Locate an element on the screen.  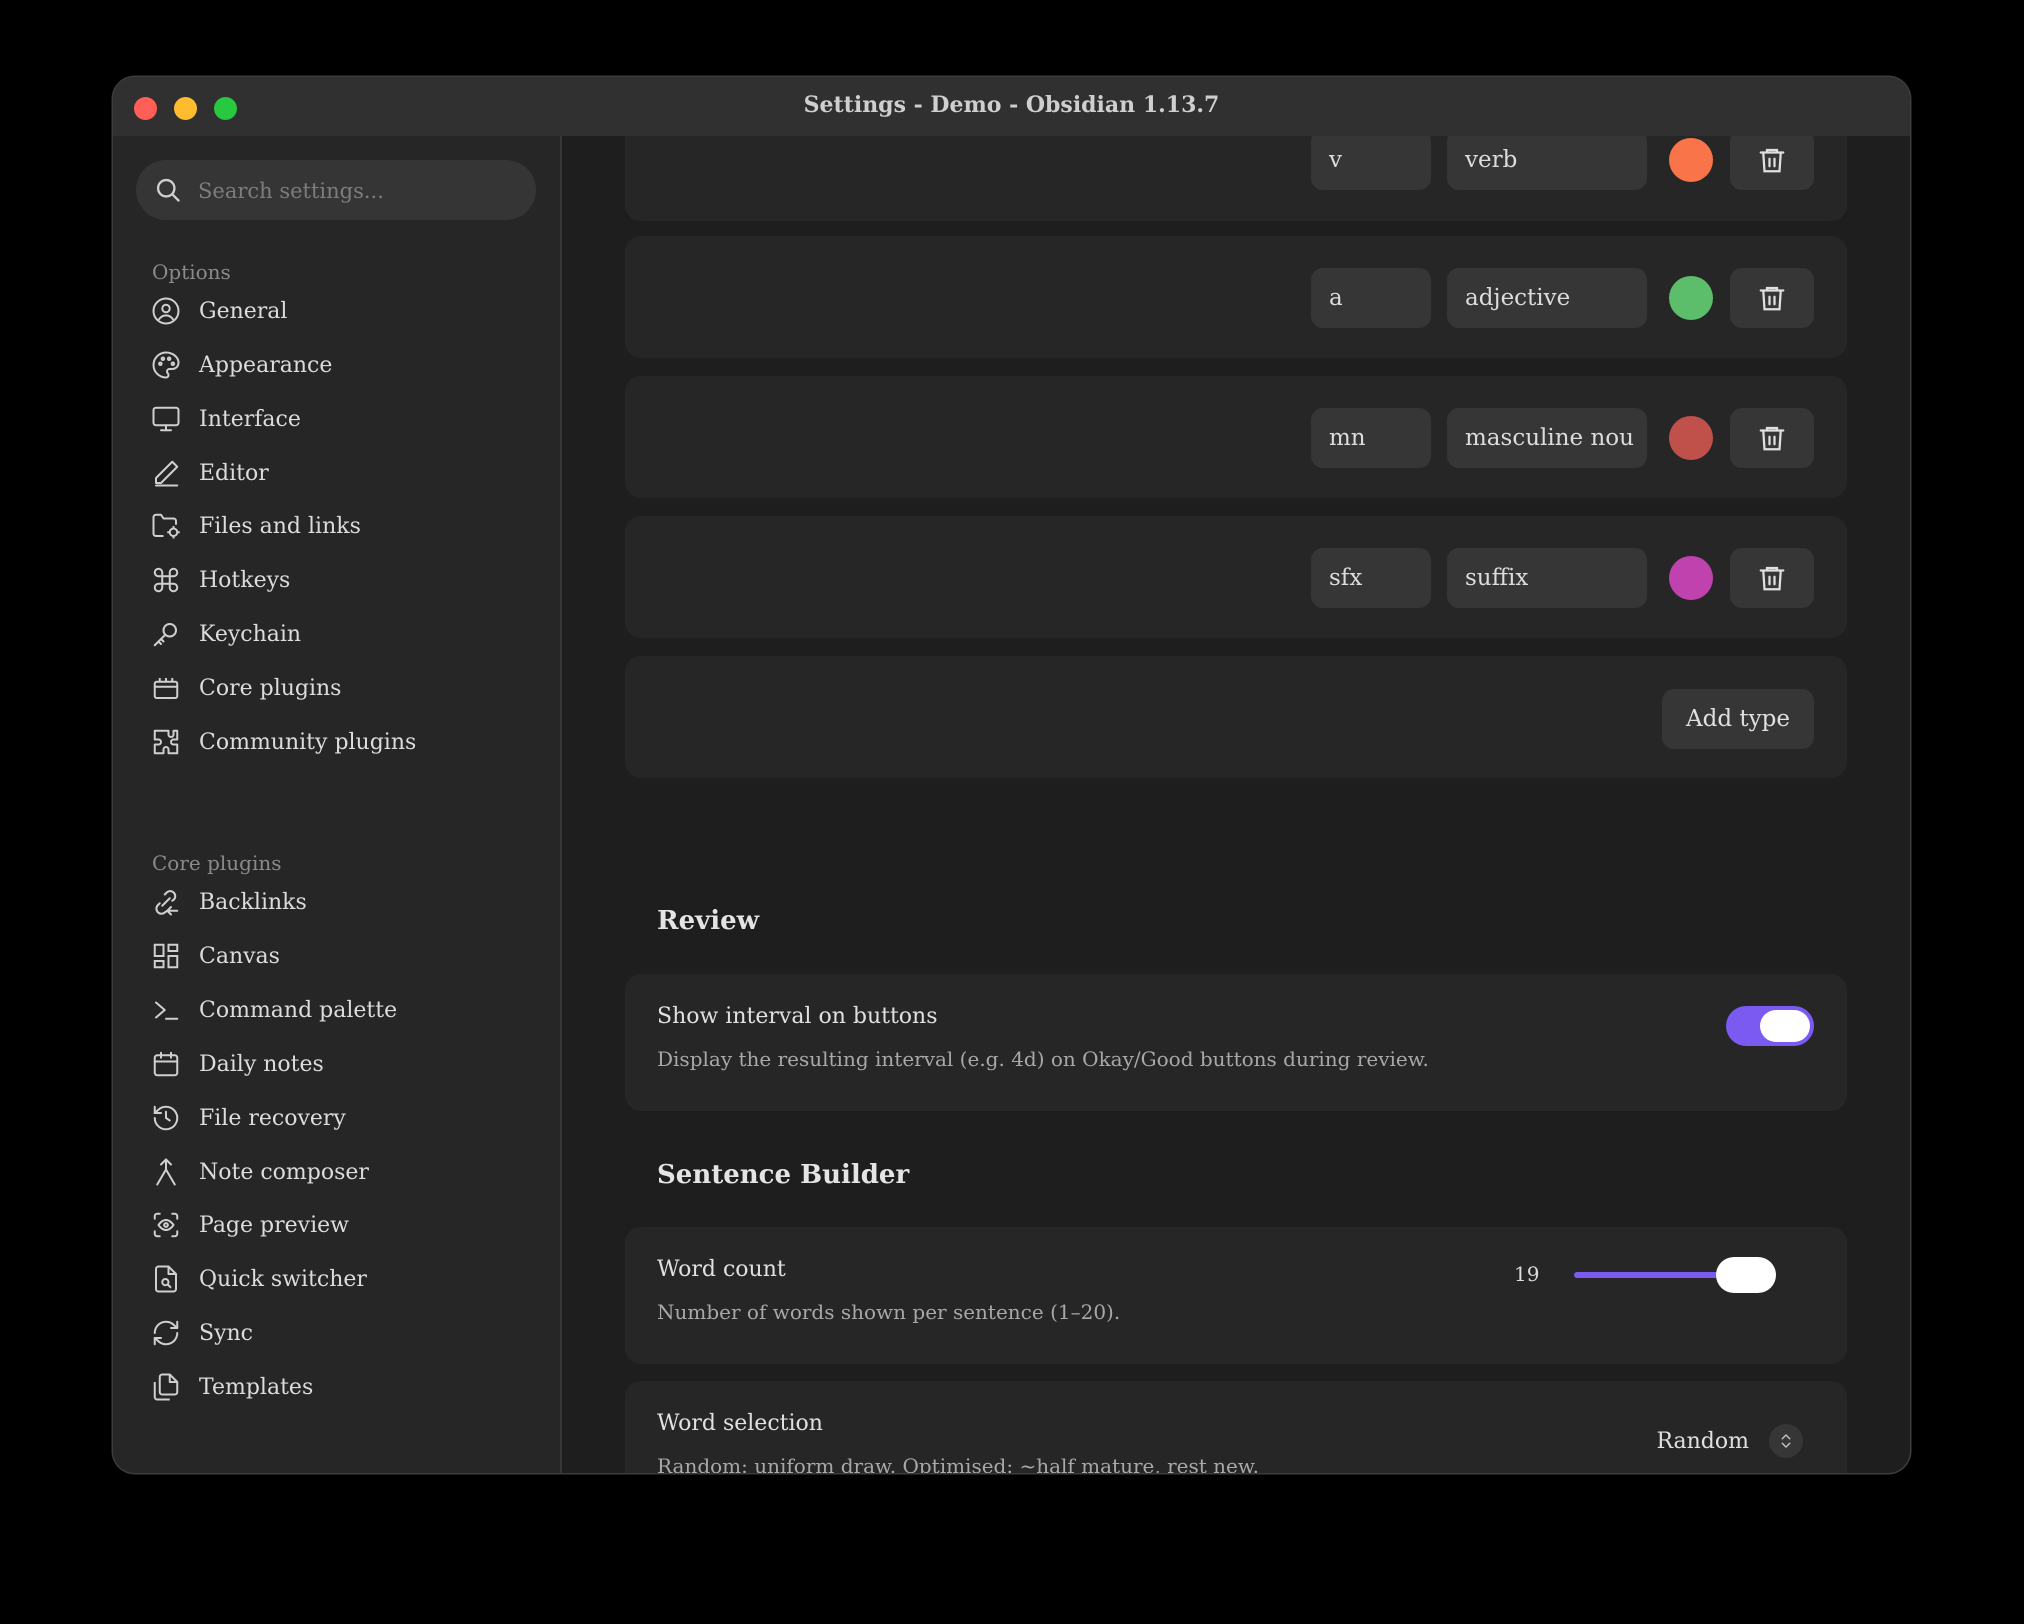
sentence-builder-heading: Sentence Builder is located at coordinates (783, 1175).